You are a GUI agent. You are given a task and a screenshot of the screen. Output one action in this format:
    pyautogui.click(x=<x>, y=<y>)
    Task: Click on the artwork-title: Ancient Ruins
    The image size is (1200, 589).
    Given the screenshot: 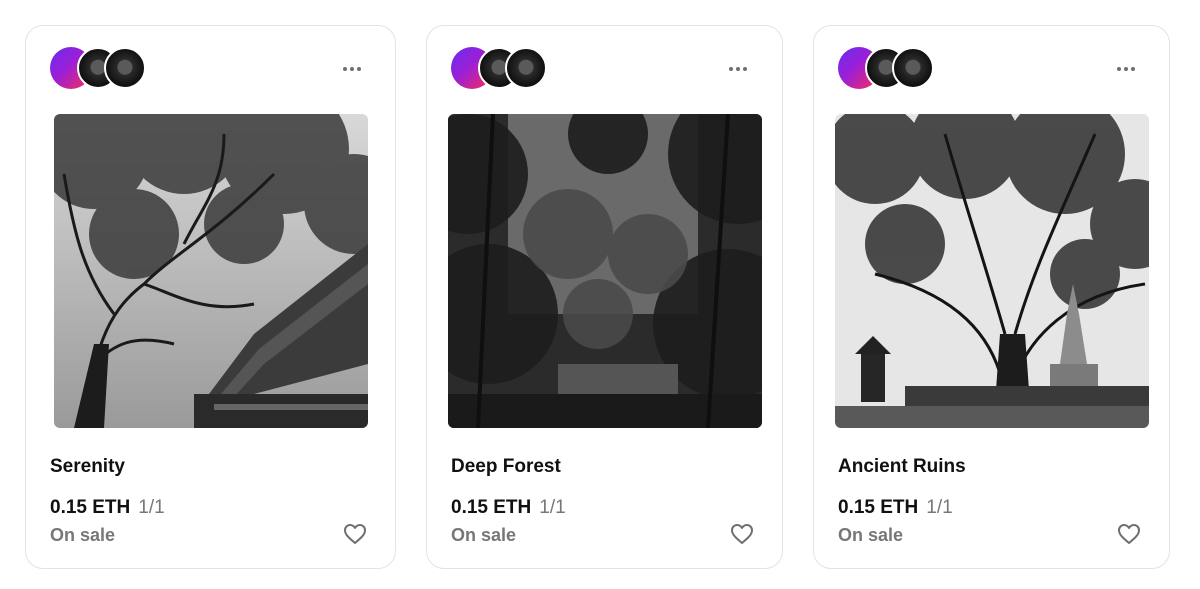 What is the action you would take?
    pyautogui.click(x=902, y=467)
    